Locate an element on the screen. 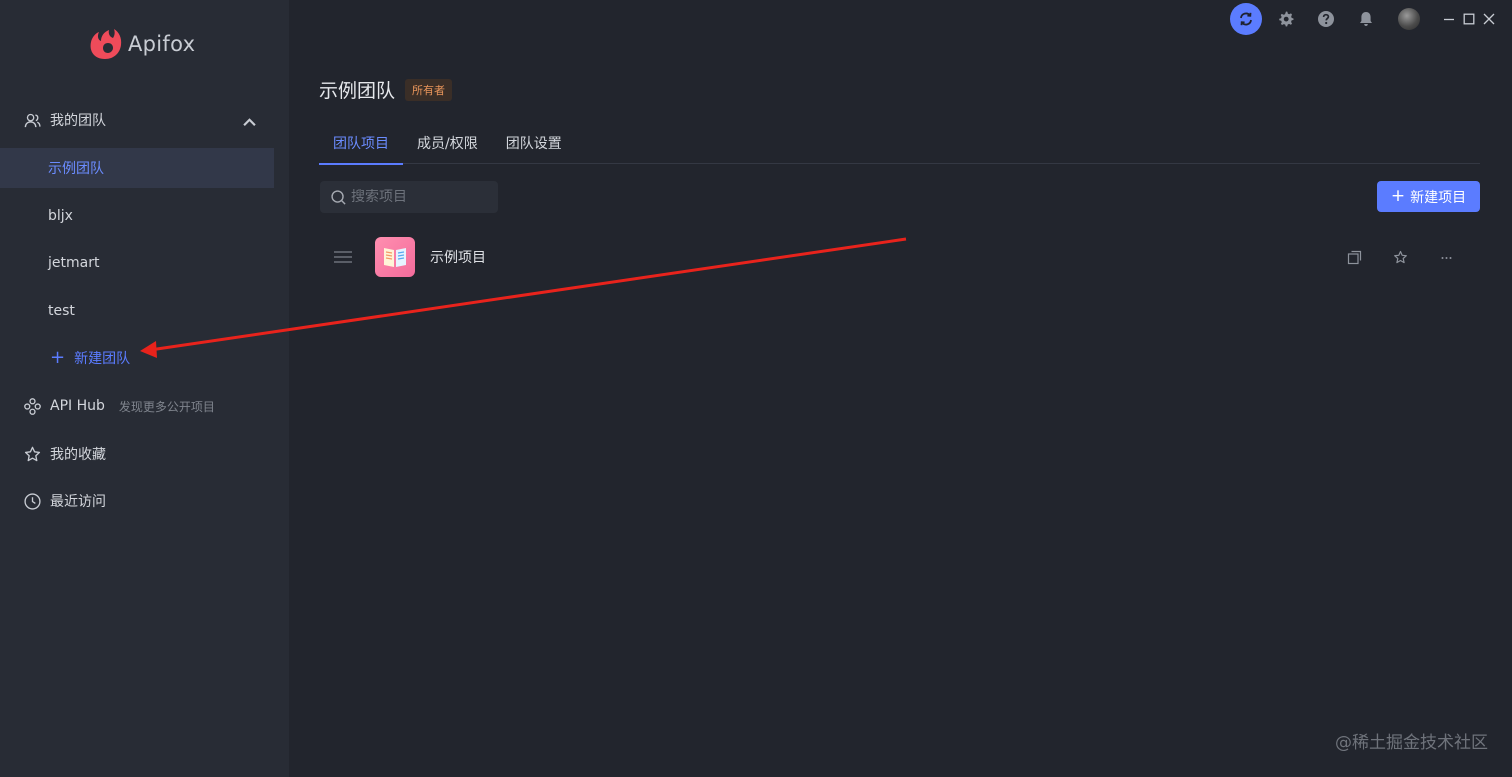 Image resolution: width=1512 pixels, height=777 pixels. api-hub-subtitle: 发现更多公开项目 is located at coordinates (166, 406).